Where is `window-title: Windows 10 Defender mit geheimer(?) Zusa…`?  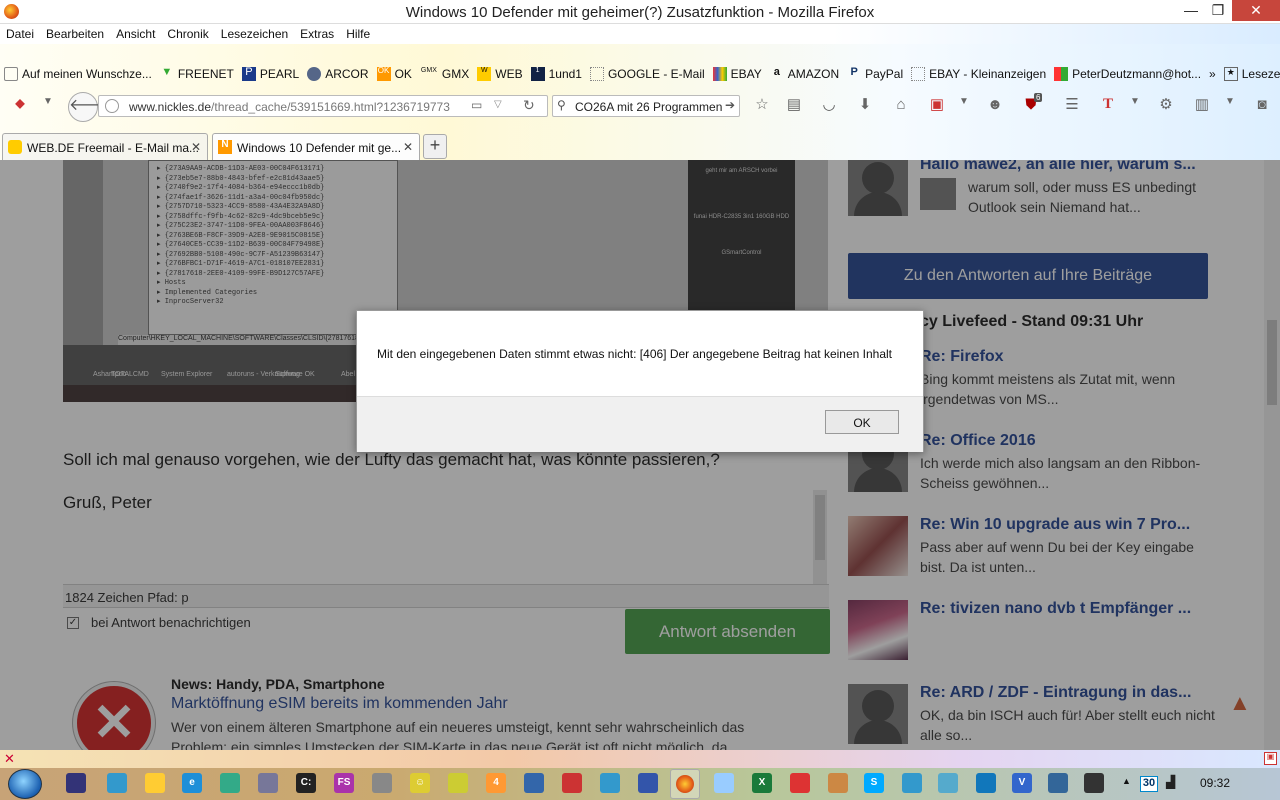
window-title: Windows 10 Defender mit geheimer(?) Zusa… is located at coordinates (640, 12).